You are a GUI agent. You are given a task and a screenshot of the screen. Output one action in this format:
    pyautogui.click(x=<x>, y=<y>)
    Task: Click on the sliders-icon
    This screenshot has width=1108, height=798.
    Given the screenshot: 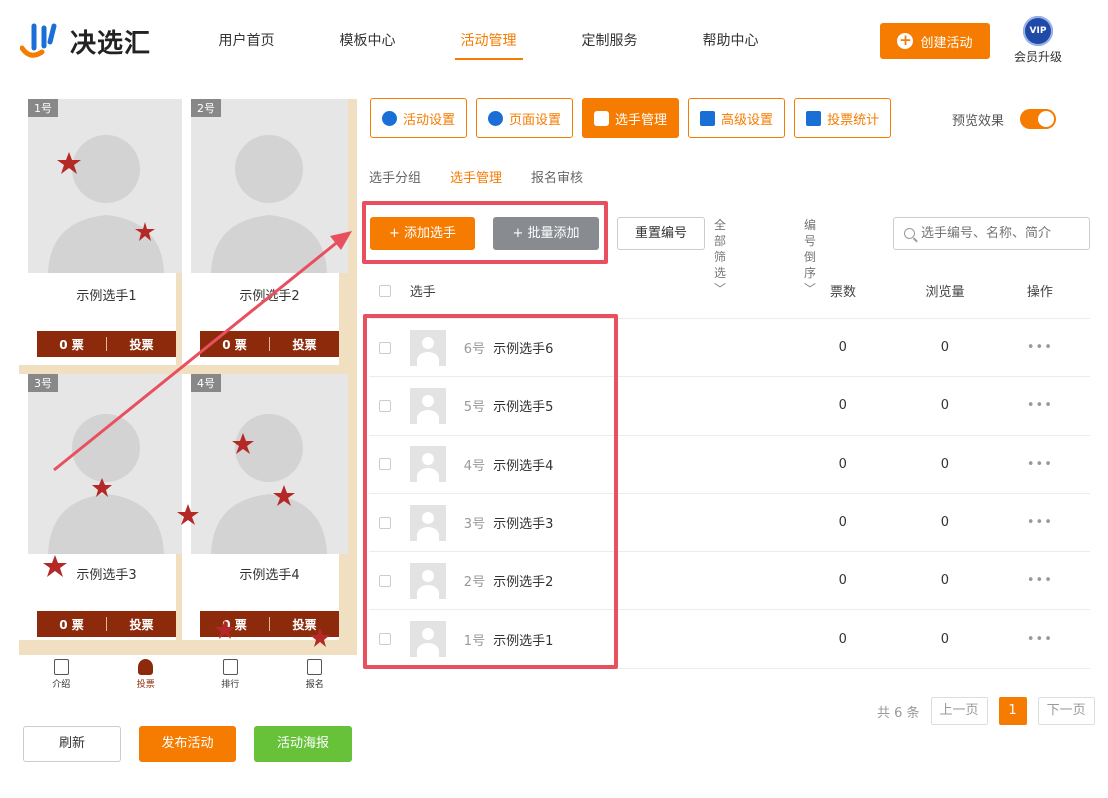 What is the action you would take?
    pyautogui.click(x=708, y=118)
    